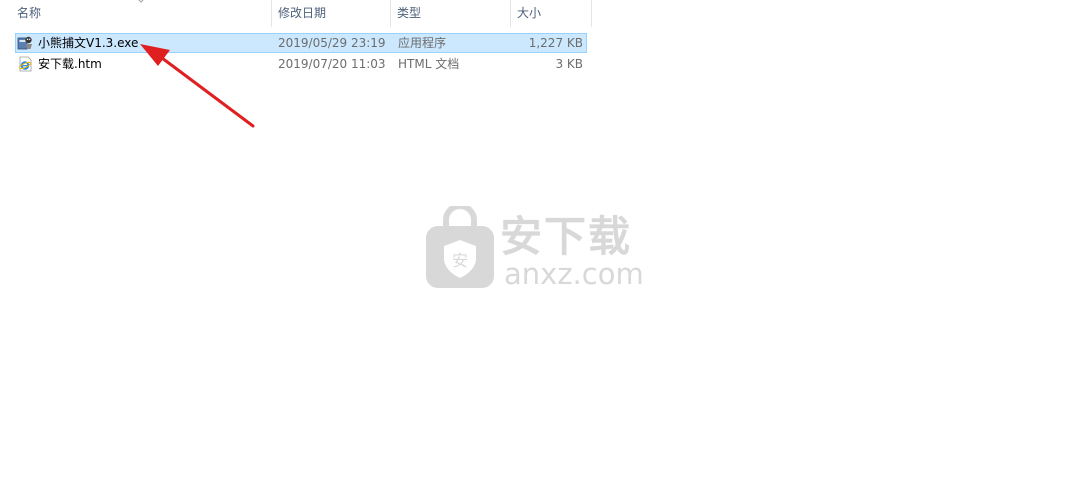  Describe the element at coordinates (25, 64) in the screenshot. I see `internet-explorer-icon` at that location.